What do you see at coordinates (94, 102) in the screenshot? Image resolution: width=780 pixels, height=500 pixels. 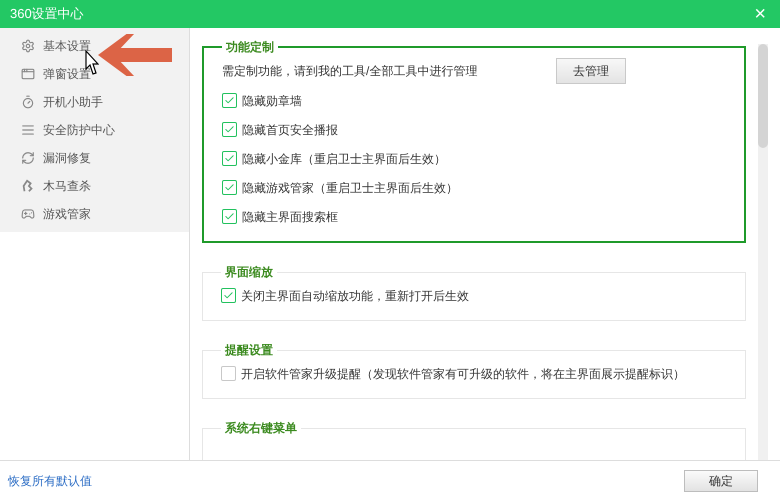 I see `sidebar-item: 开机小助手` at bounding box center [94, 102].